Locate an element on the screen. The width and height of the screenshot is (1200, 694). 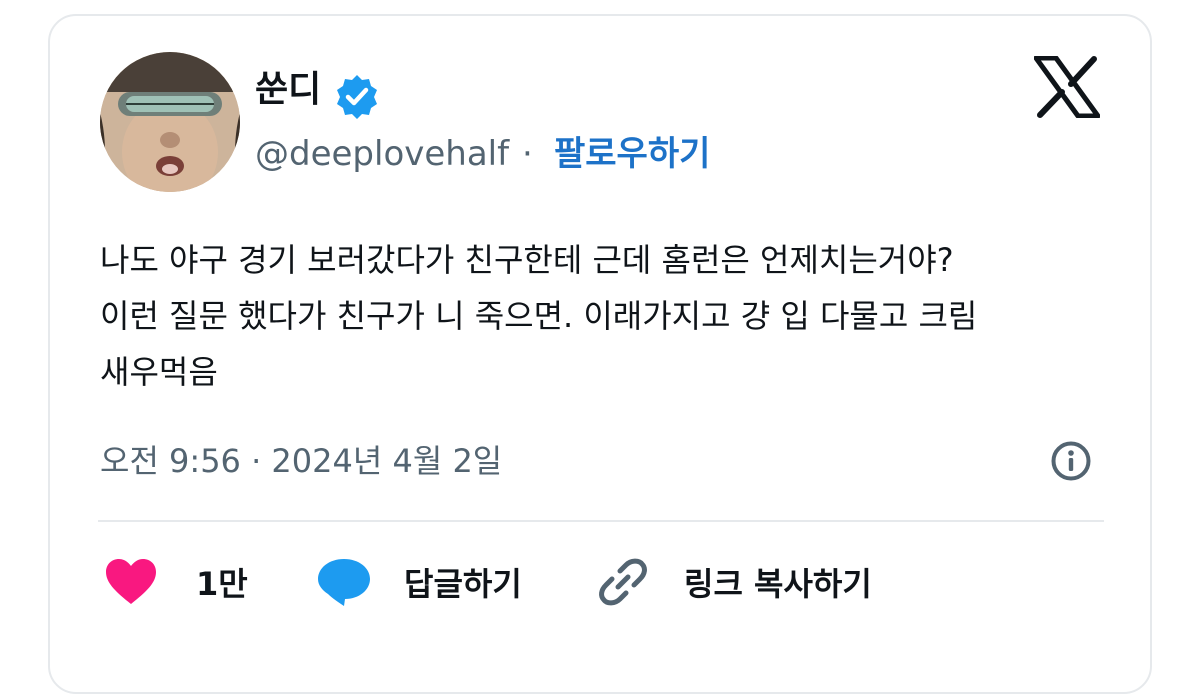
divider is located at coordinates (601, 521).